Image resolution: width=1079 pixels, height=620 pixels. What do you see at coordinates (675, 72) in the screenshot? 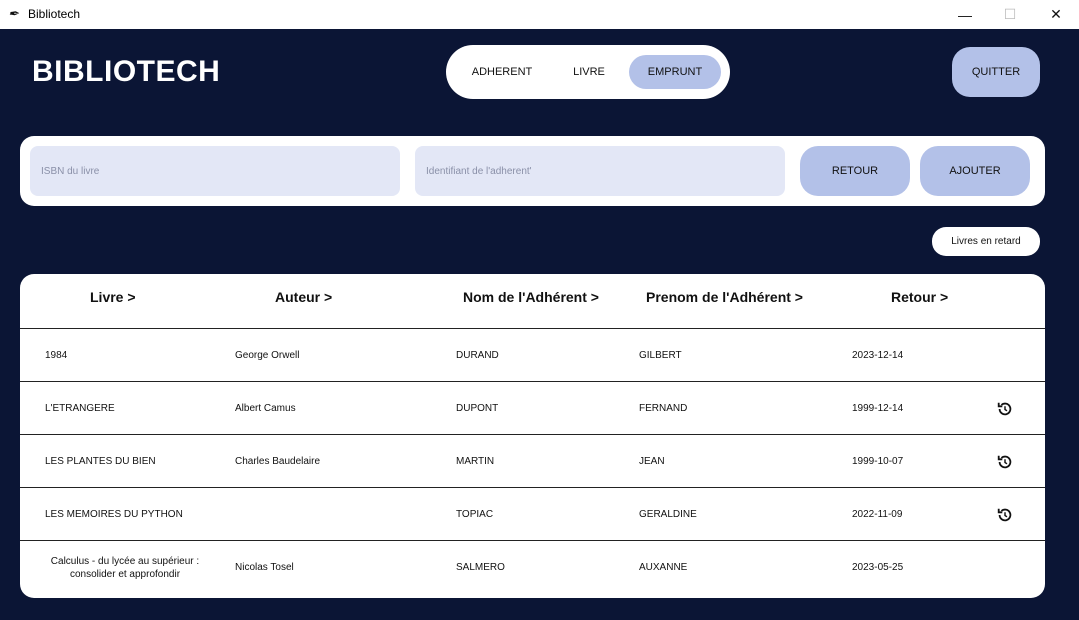
I see `tab-emprunt: EMPRUNT` at bounding box center [675, 72].